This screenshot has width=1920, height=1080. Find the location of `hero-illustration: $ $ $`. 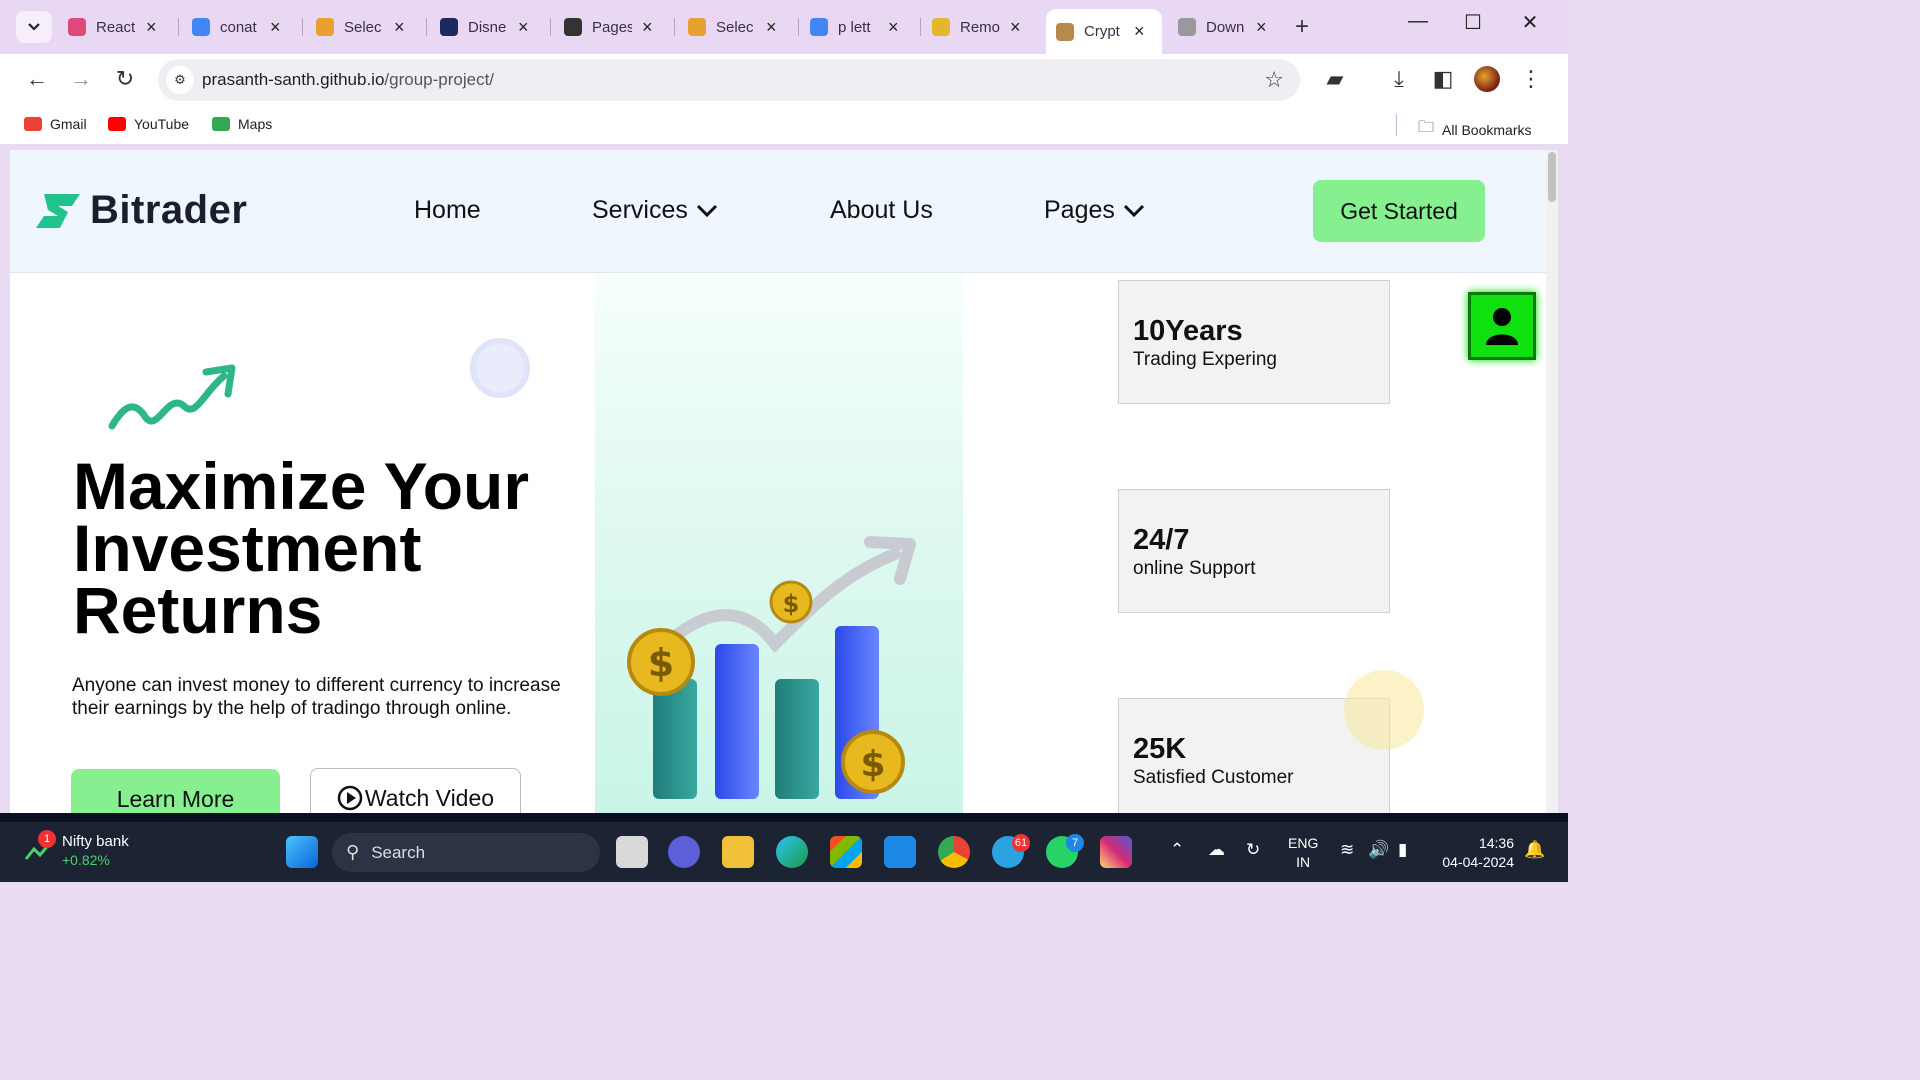

hero-illustration: $ $ $ is located at coordinates (779, 543).